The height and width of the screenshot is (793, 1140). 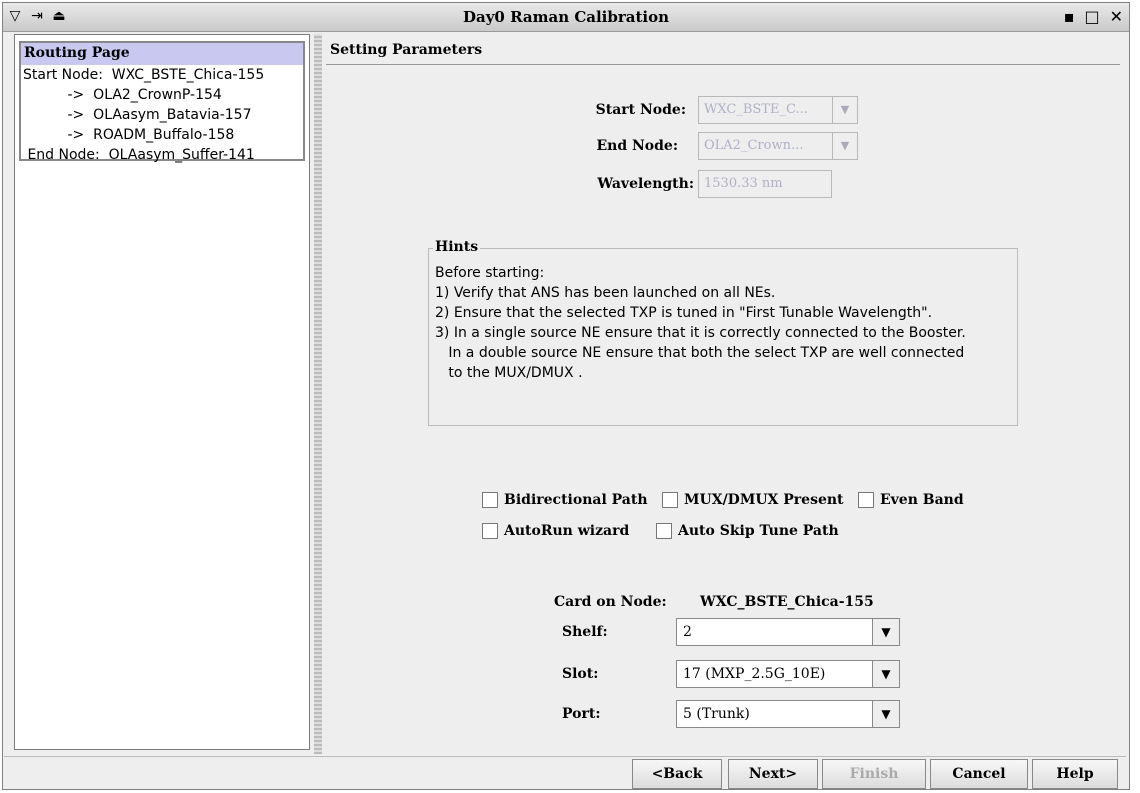 I want to click on mux-dmux-label: MUX/DMUX Present, so click(x=764, y=500).